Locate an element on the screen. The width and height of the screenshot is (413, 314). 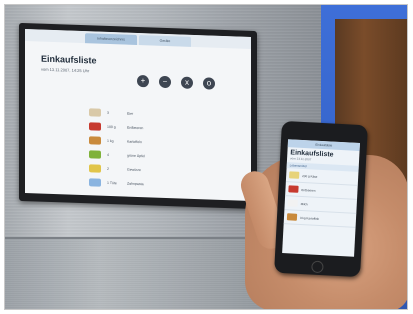
options-button: o is located at coordinates (209, 83).